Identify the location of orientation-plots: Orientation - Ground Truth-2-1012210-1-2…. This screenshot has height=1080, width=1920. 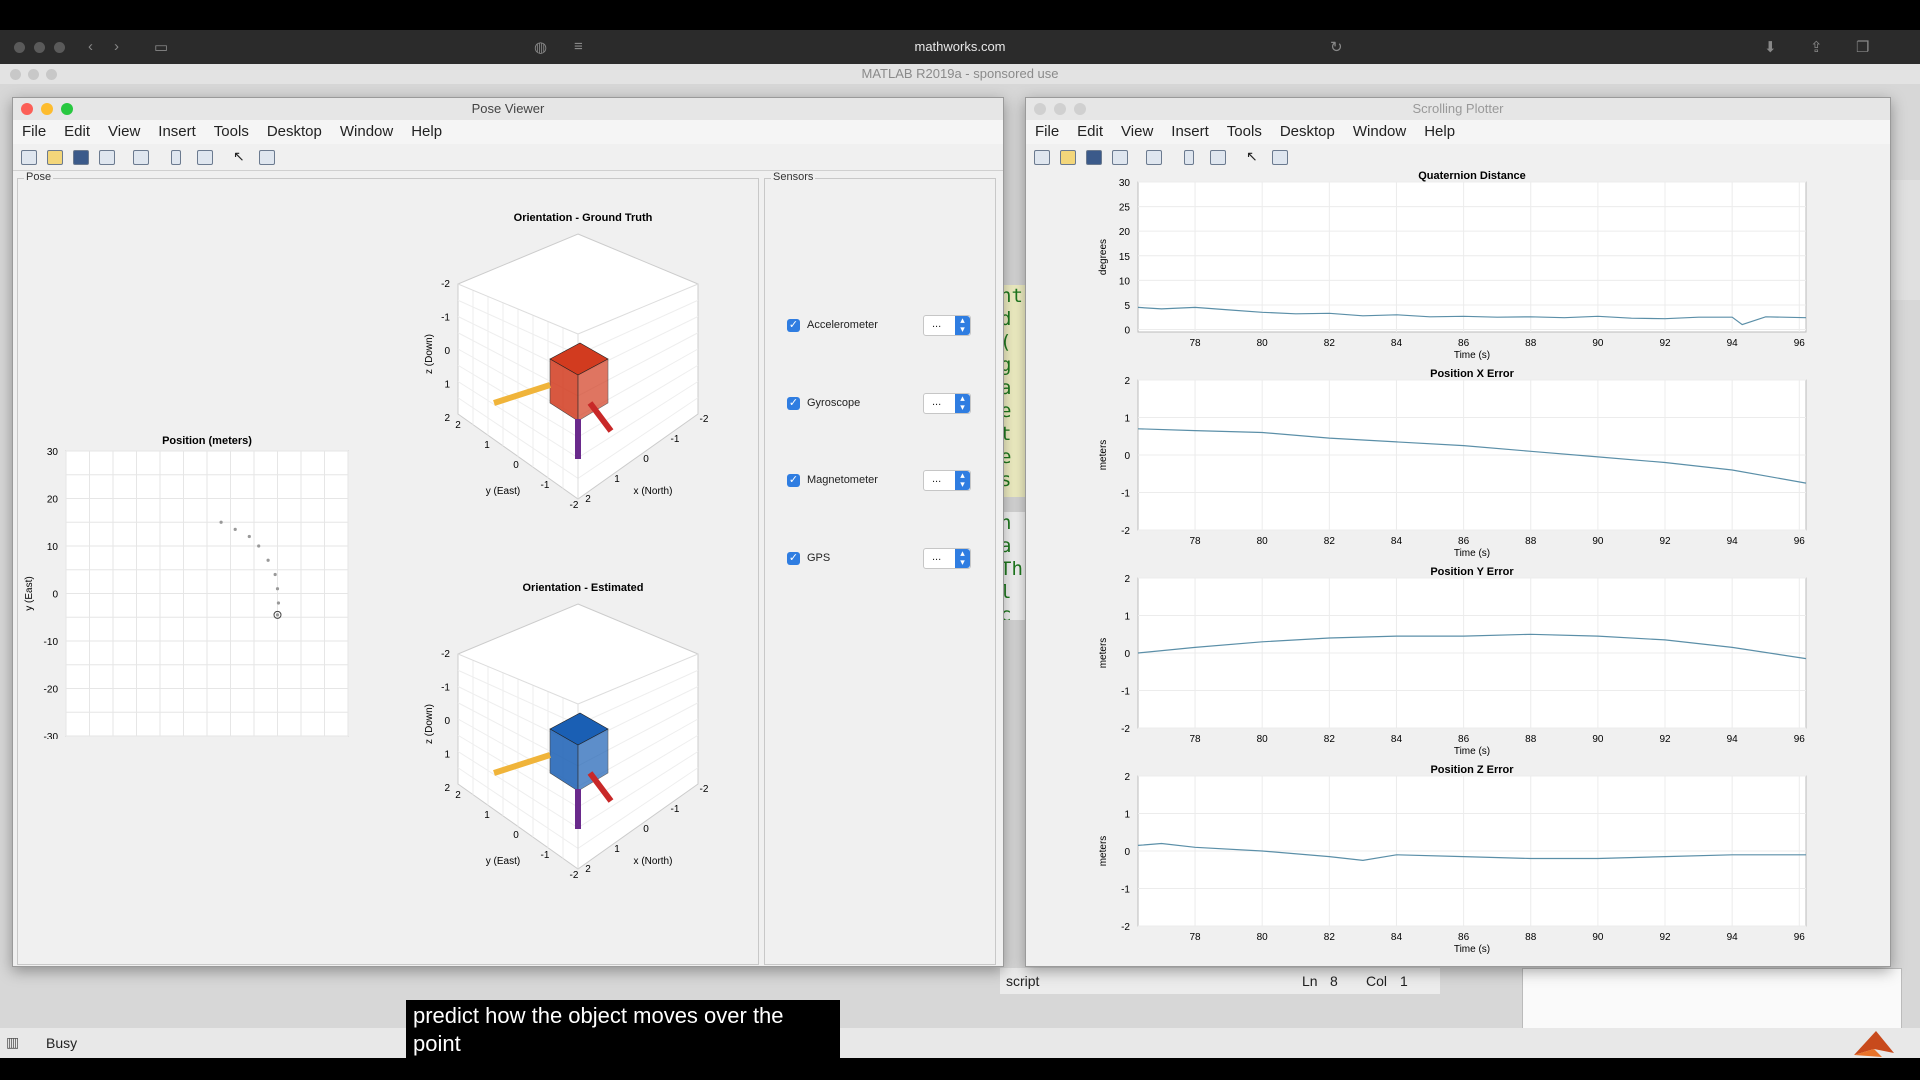
(578, 584).